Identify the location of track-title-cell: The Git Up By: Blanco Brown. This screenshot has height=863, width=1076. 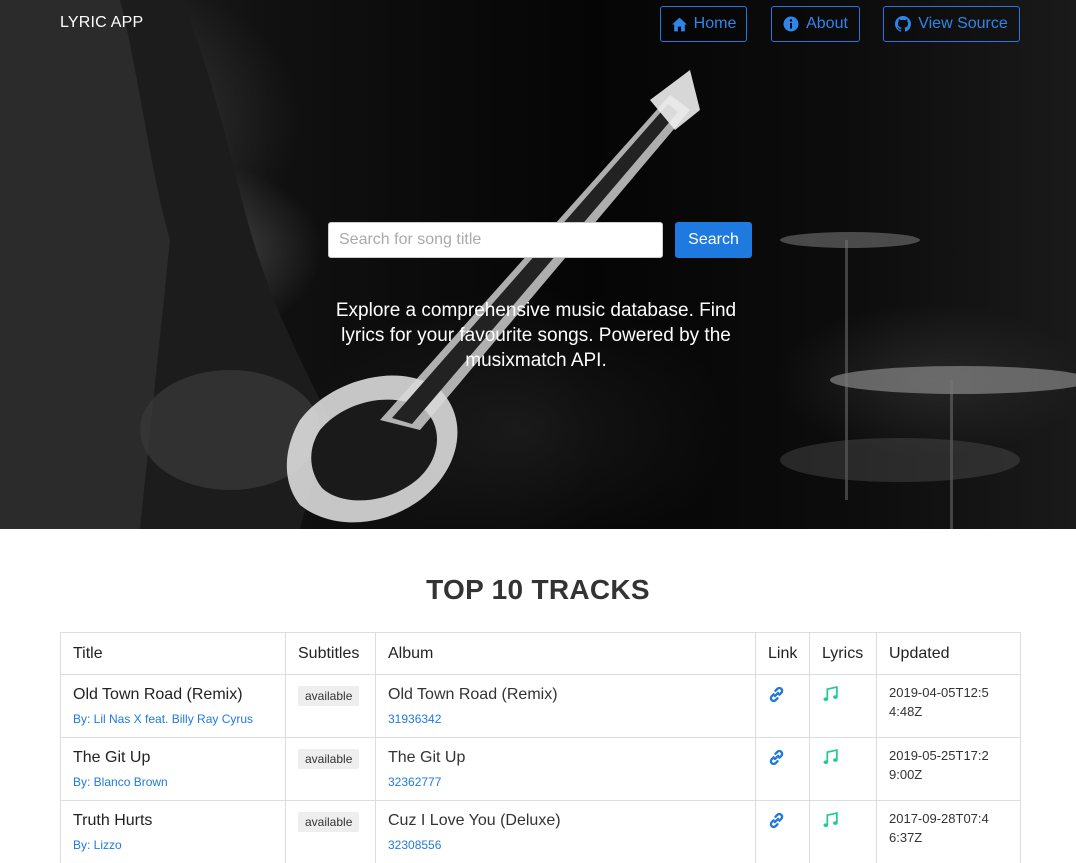
(173, 769).